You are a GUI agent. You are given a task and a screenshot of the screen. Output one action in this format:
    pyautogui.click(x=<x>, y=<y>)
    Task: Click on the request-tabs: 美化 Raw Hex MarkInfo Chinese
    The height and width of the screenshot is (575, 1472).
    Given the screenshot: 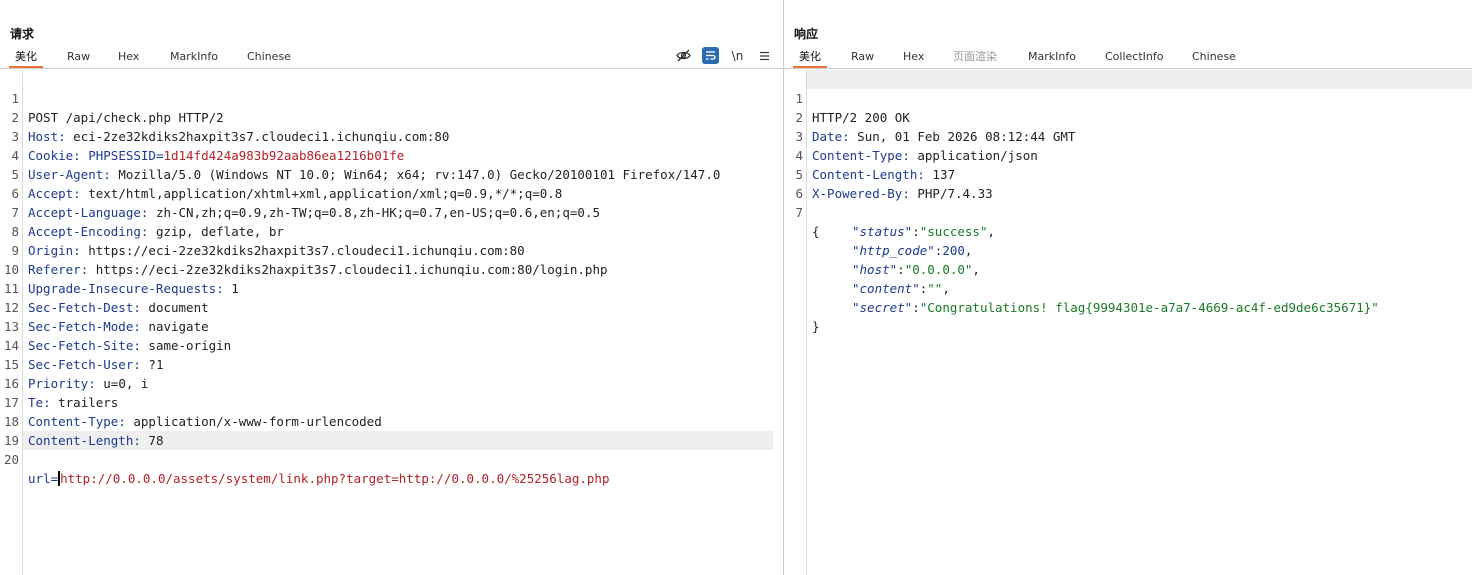 What is the action you would take?
    pyautogui.click(x=391, y=58)
    